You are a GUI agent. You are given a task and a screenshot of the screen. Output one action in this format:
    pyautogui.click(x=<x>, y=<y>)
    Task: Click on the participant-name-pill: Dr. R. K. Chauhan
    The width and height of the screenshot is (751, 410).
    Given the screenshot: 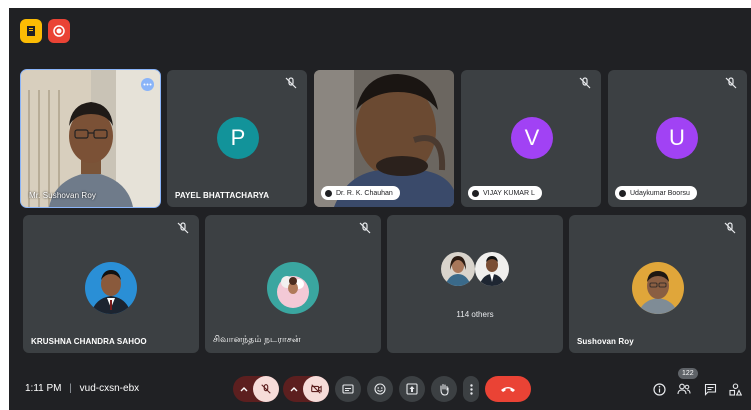 What is the action you would take?
    pyautogui.click(x=360, y=193)
    